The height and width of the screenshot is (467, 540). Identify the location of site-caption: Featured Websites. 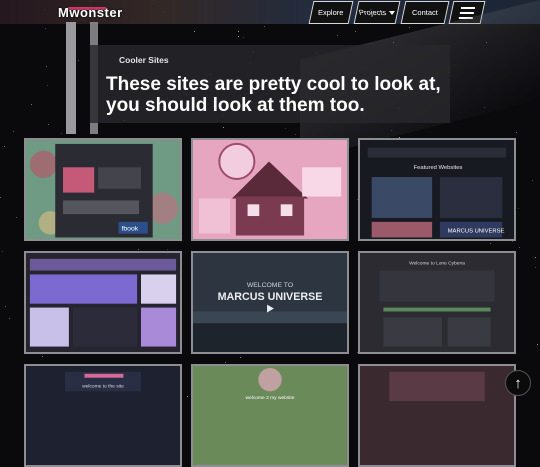
(438, 168).